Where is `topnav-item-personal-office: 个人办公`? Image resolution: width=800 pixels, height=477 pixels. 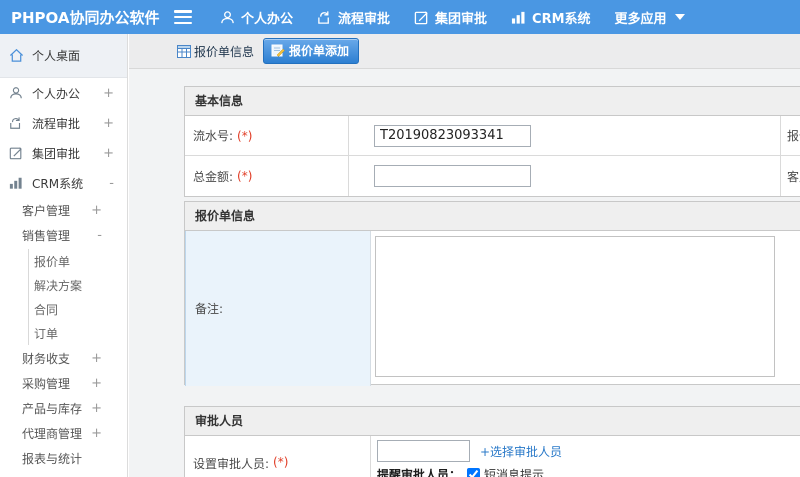 topnav-item-personal-office: 个人办公 is located at coordinates (256, 17).